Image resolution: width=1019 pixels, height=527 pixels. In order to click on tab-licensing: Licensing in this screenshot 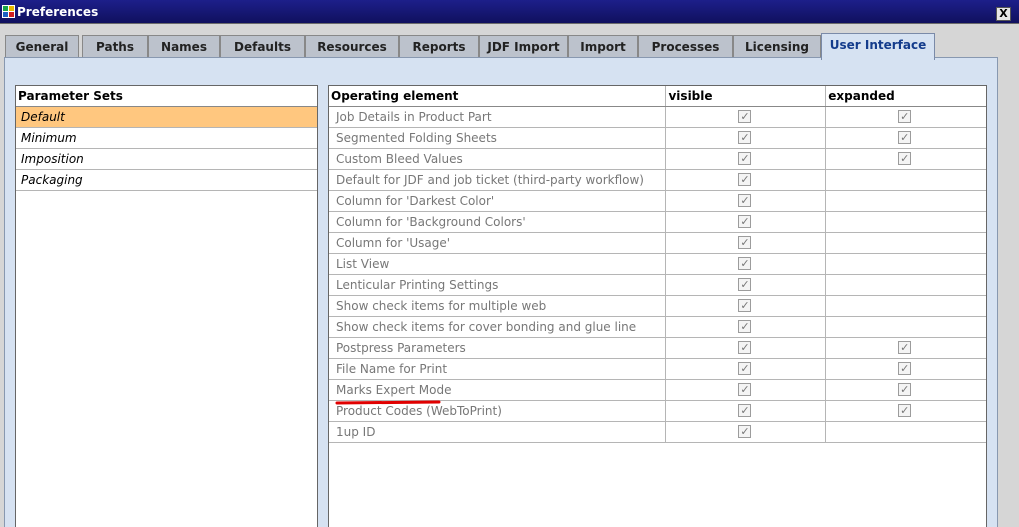, I will do `click(777, 46)`.